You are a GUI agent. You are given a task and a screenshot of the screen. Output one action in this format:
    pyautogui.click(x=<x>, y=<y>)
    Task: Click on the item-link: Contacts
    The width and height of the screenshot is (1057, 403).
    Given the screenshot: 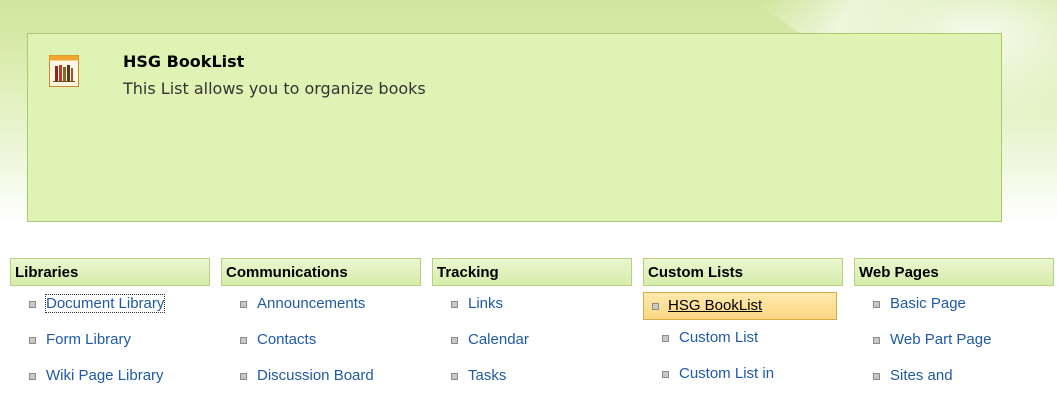 What is the action you would take?
    pyautogui.click(x=286, y=339)
    